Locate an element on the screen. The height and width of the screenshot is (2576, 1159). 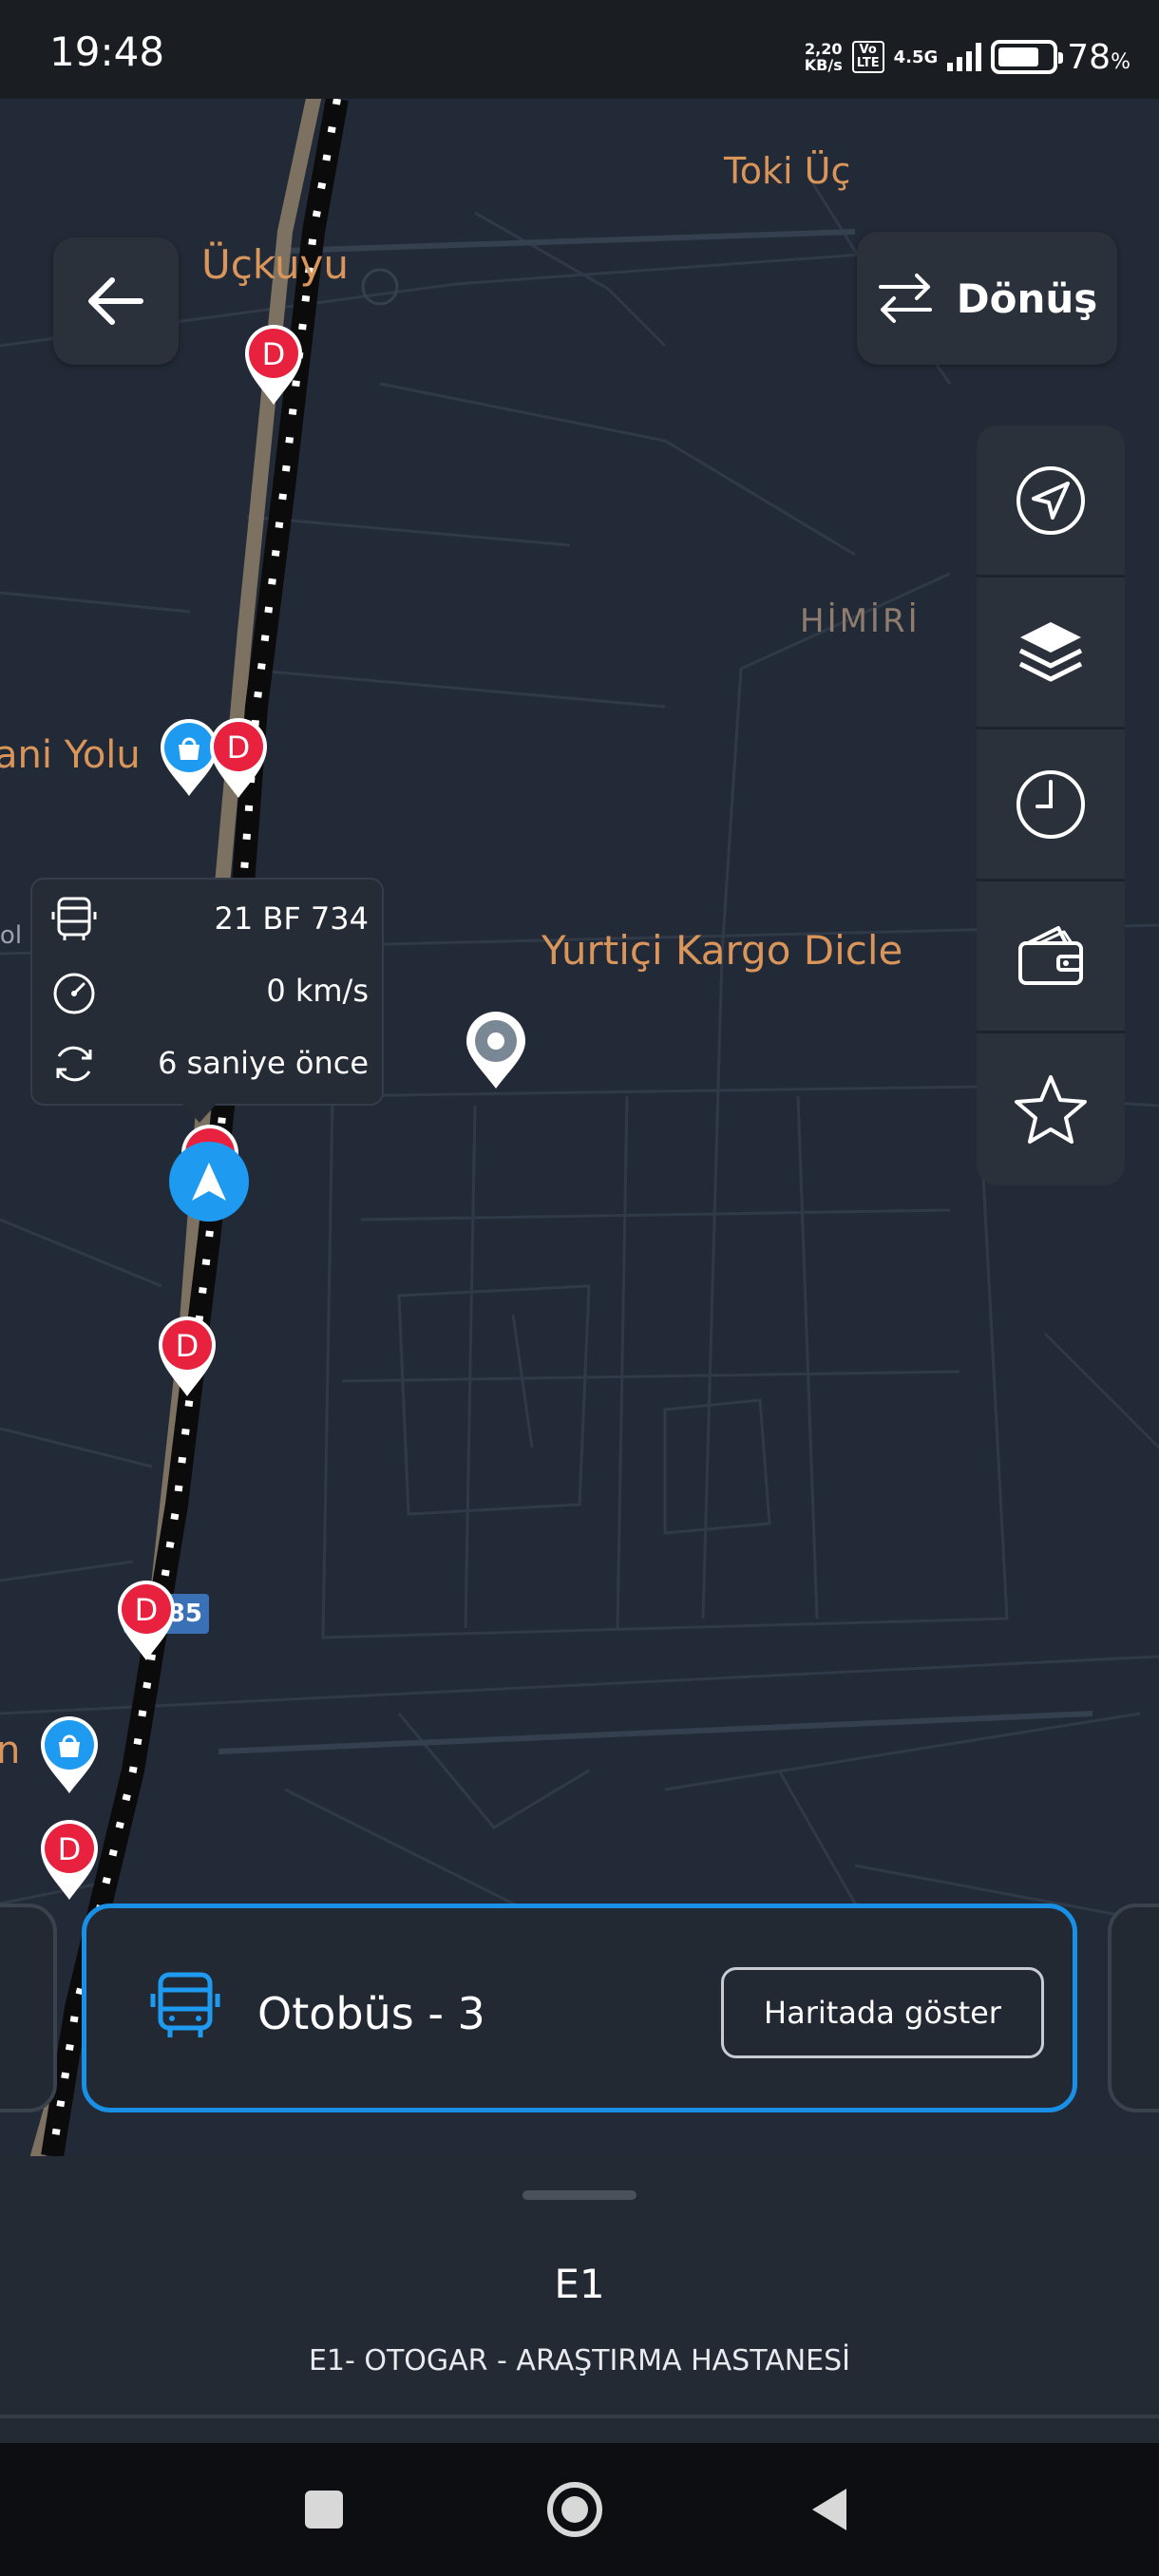
map-label-edge-n: n is located at coordinates (10, 1750).